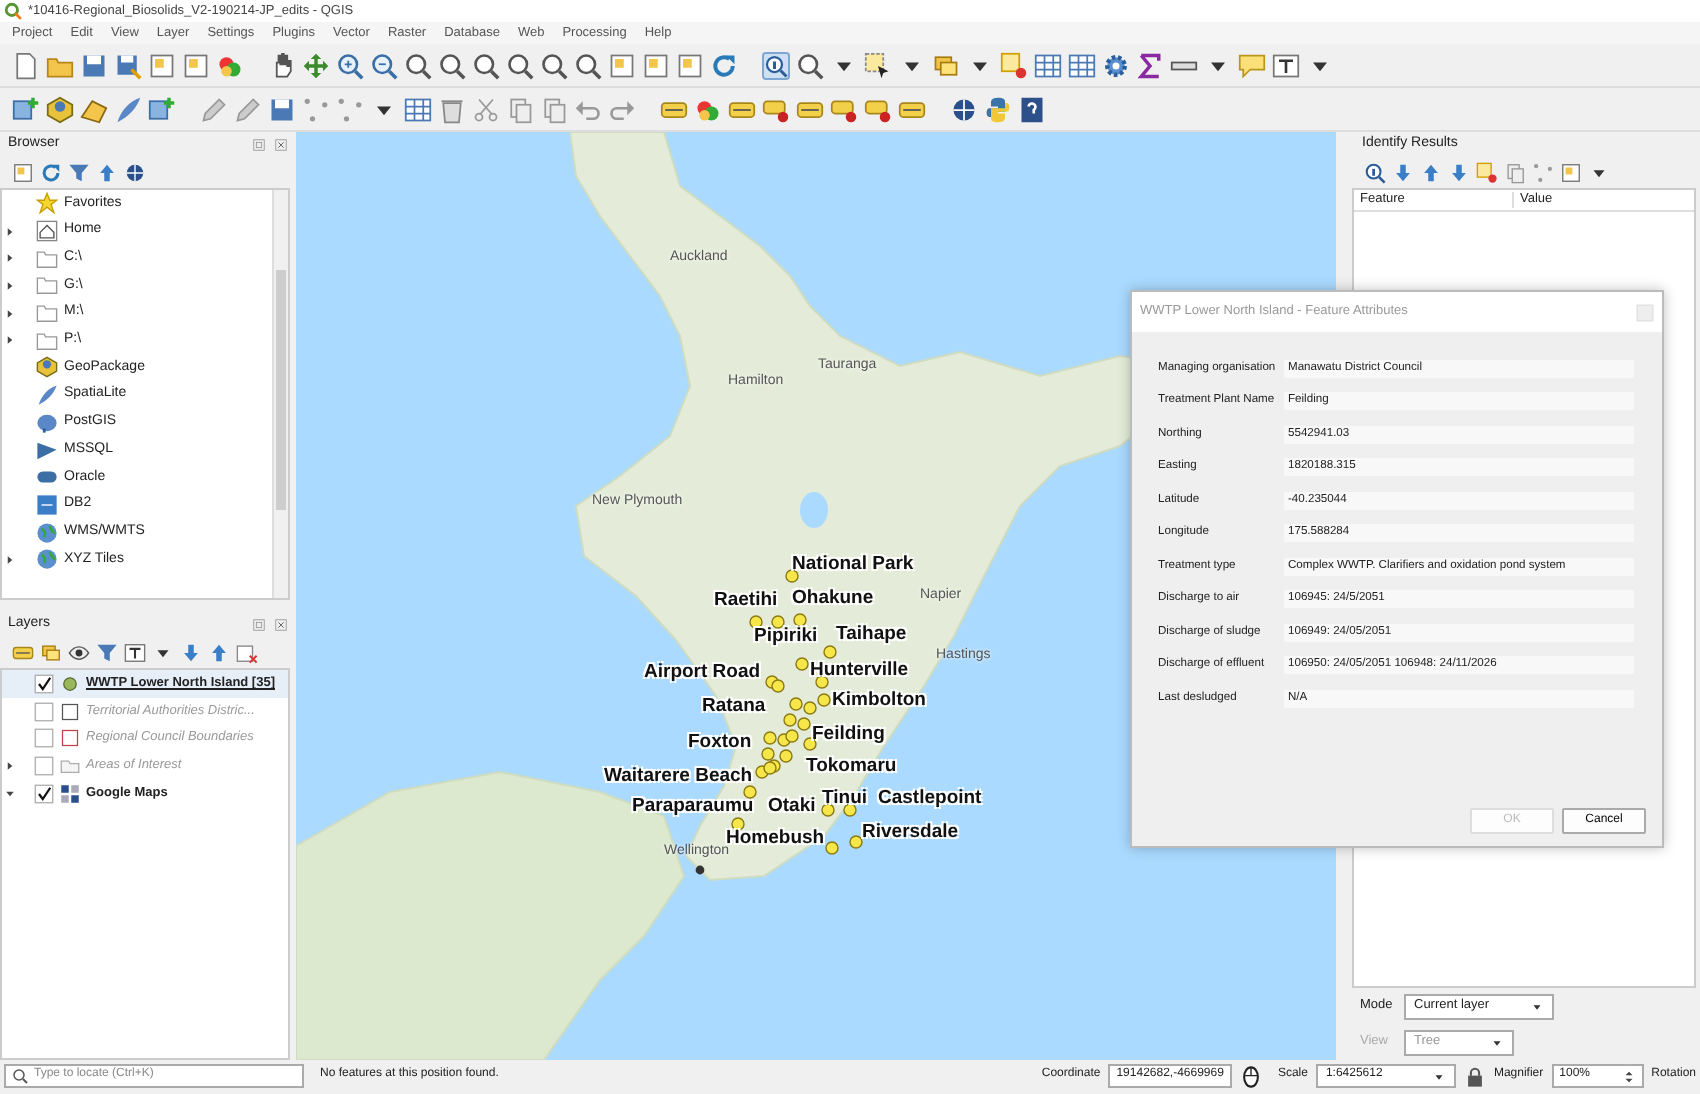  Describe the element at coordinates (878, 65) in the screenshot. I see `select-icon` at that location.